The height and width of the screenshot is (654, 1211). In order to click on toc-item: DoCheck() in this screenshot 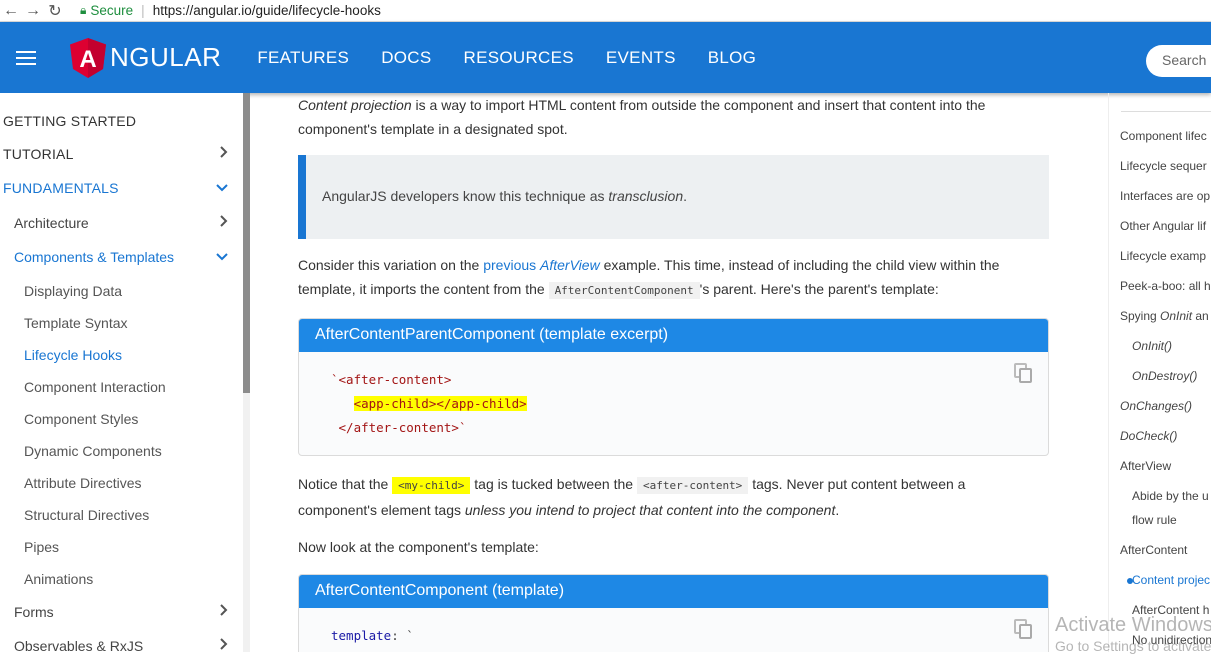, I will do `click(1148, 436)`.